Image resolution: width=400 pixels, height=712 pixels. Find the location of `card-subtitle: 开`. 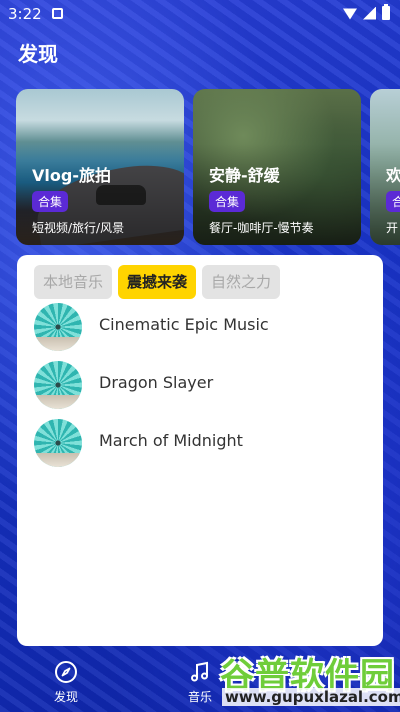

card-subtitle: 开 is located at coordinates (392, 228).